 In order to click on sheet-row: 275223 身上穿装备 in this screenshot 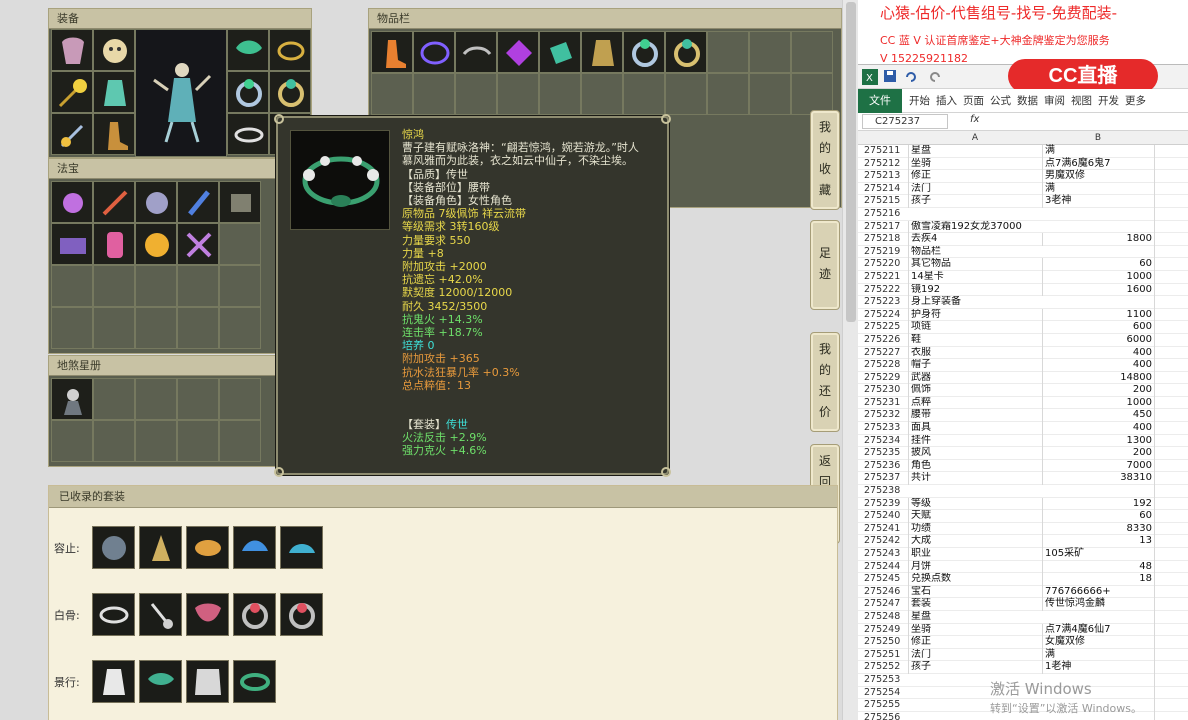, I will do `click(1023, 302)`.